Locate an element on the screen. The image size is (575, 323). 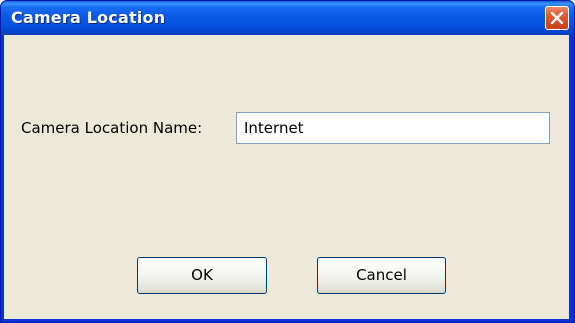
cancel-button-label: Cancel is located at coordinates (381, 275).